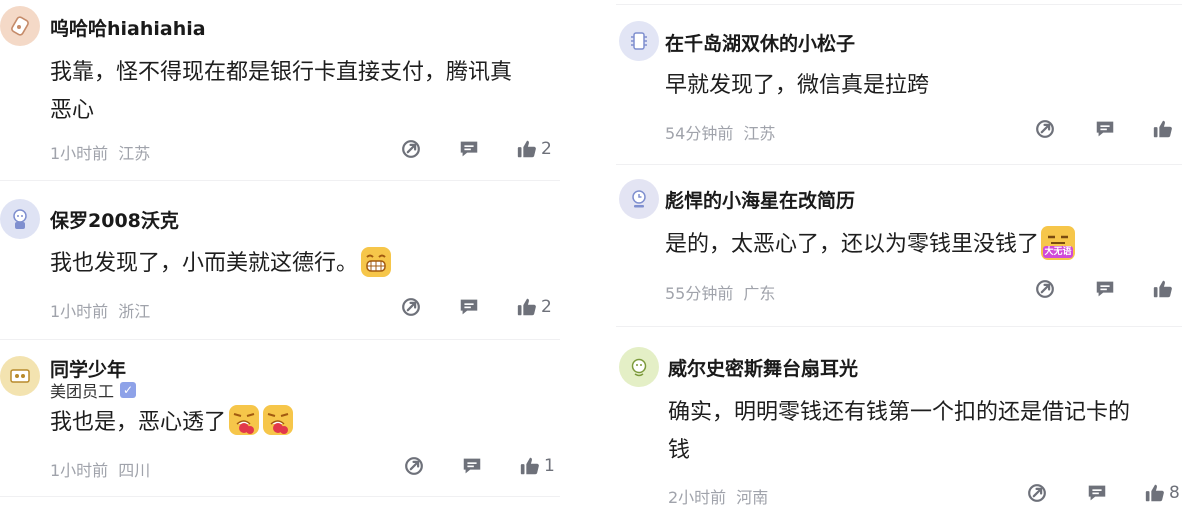 The height and width of the screenshot is (508, 1182). I want to click on like-button: 1, so click(537, 466).